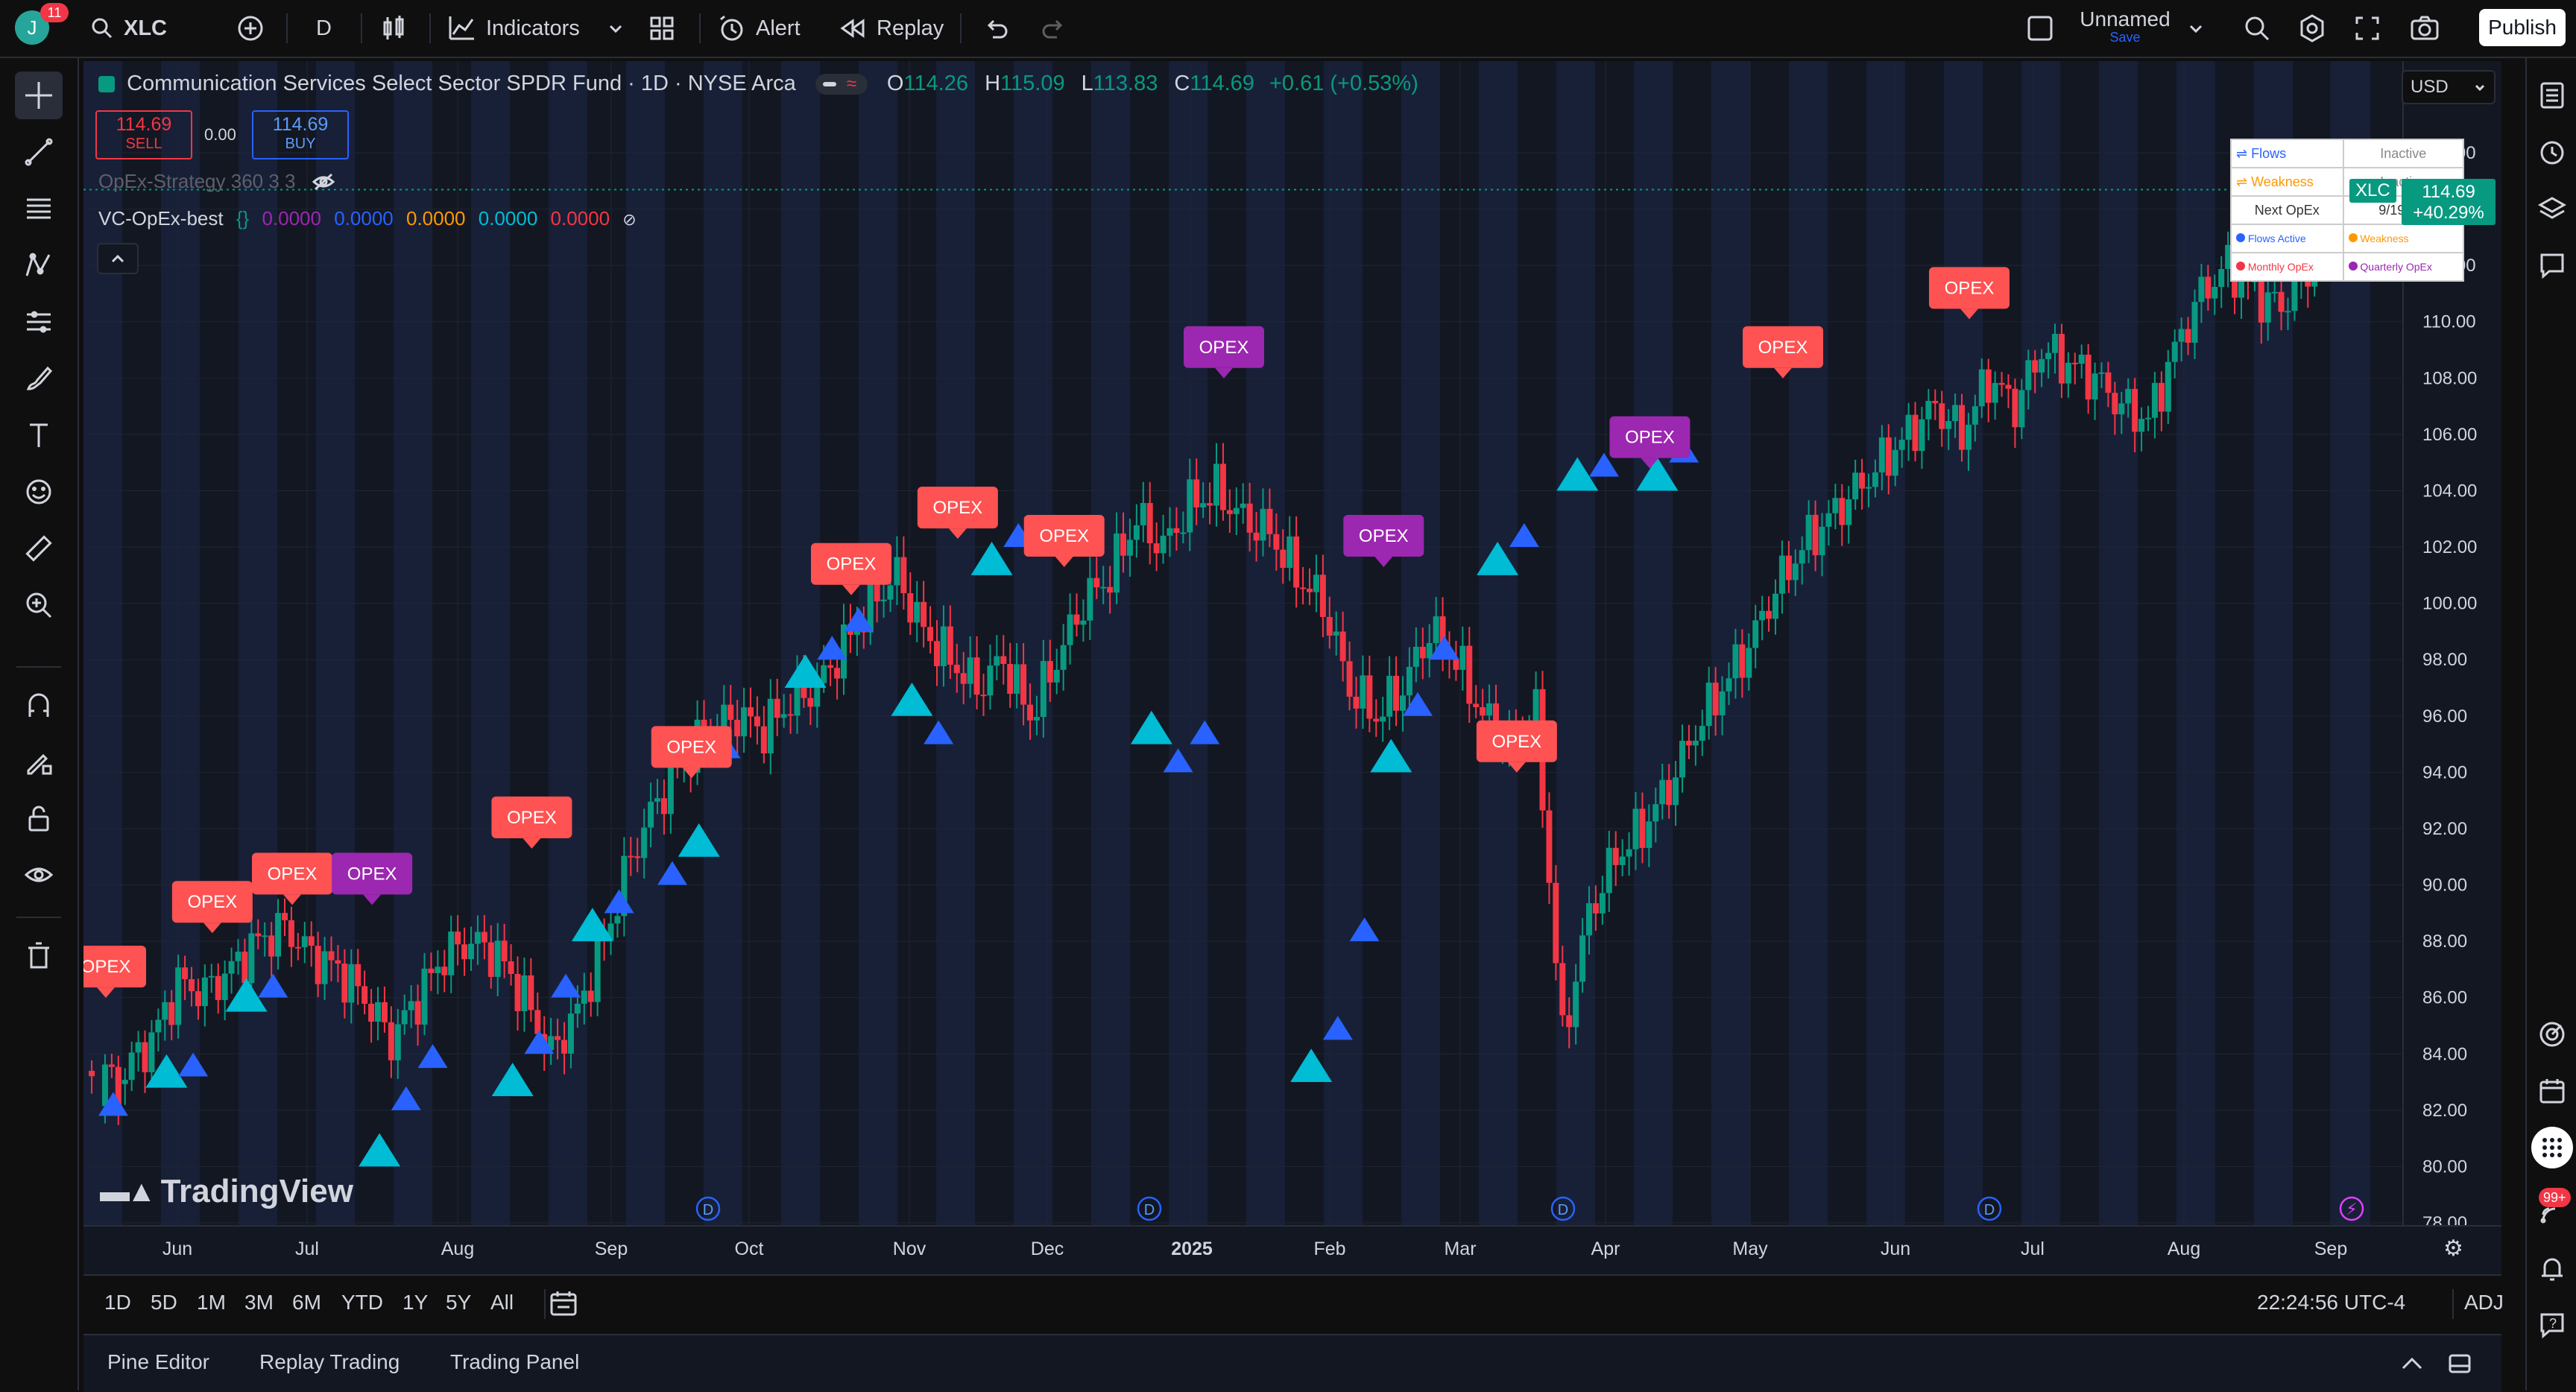 Image resolution: width=2576 pixels, height=1392 pixels. Describe the element at coordinates (329, 1362) in the screenshot. I see `tab-replay-trading: Replay Trading` at that location.